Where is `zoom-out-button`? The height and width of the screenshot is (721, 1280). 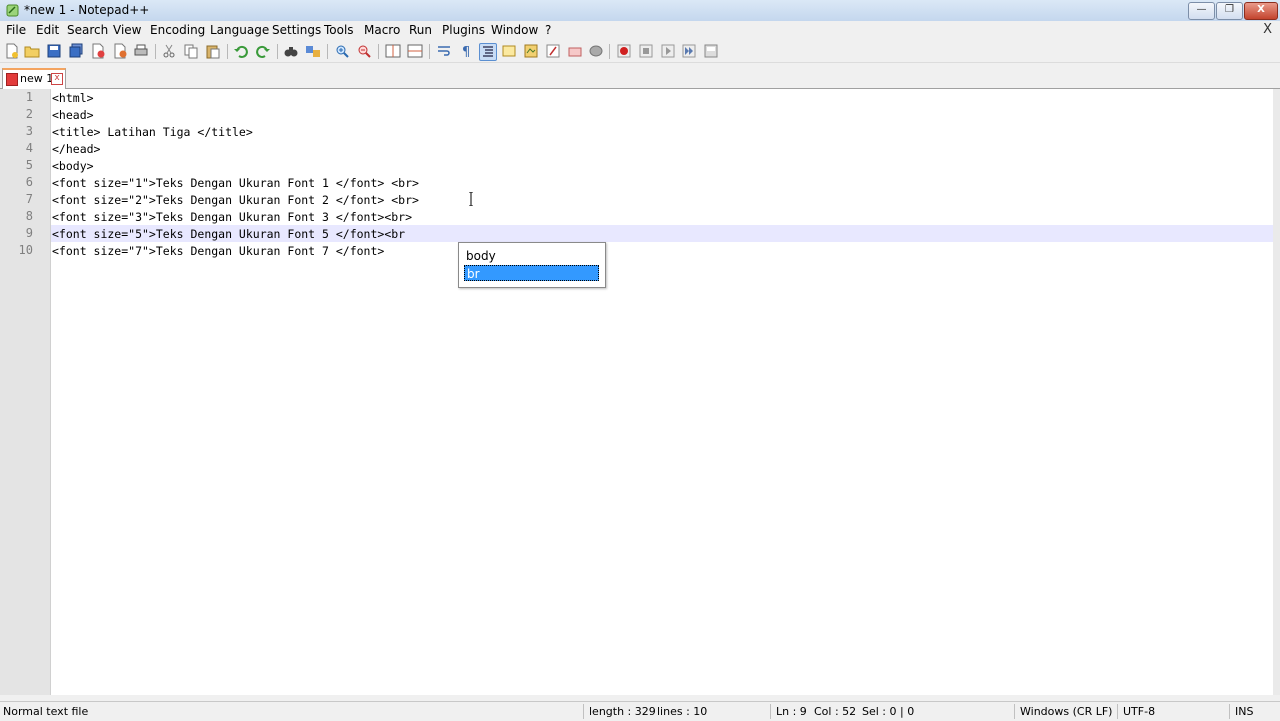 zoom-out-button is located at coordinates (364, 51).